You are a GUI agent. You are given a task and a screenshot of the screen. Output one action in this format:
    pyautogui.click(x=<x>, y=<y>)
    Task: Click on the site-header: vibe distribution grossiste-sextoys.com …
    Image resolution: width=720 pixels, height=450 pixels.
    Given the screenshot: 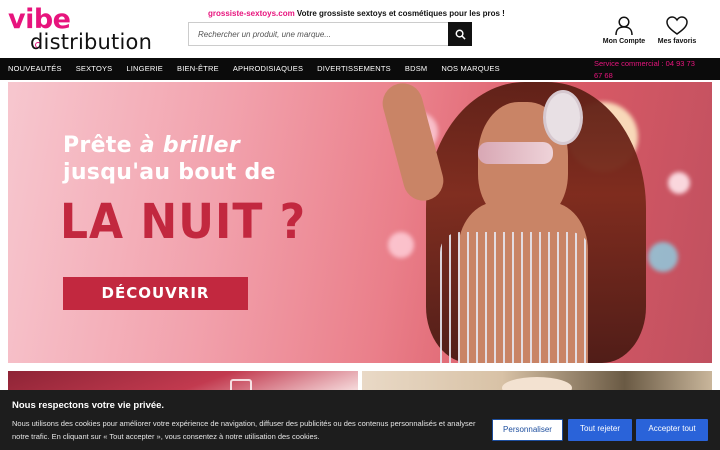 What is the action you would take?
    pyautogui.click(x=360, y=29)
    